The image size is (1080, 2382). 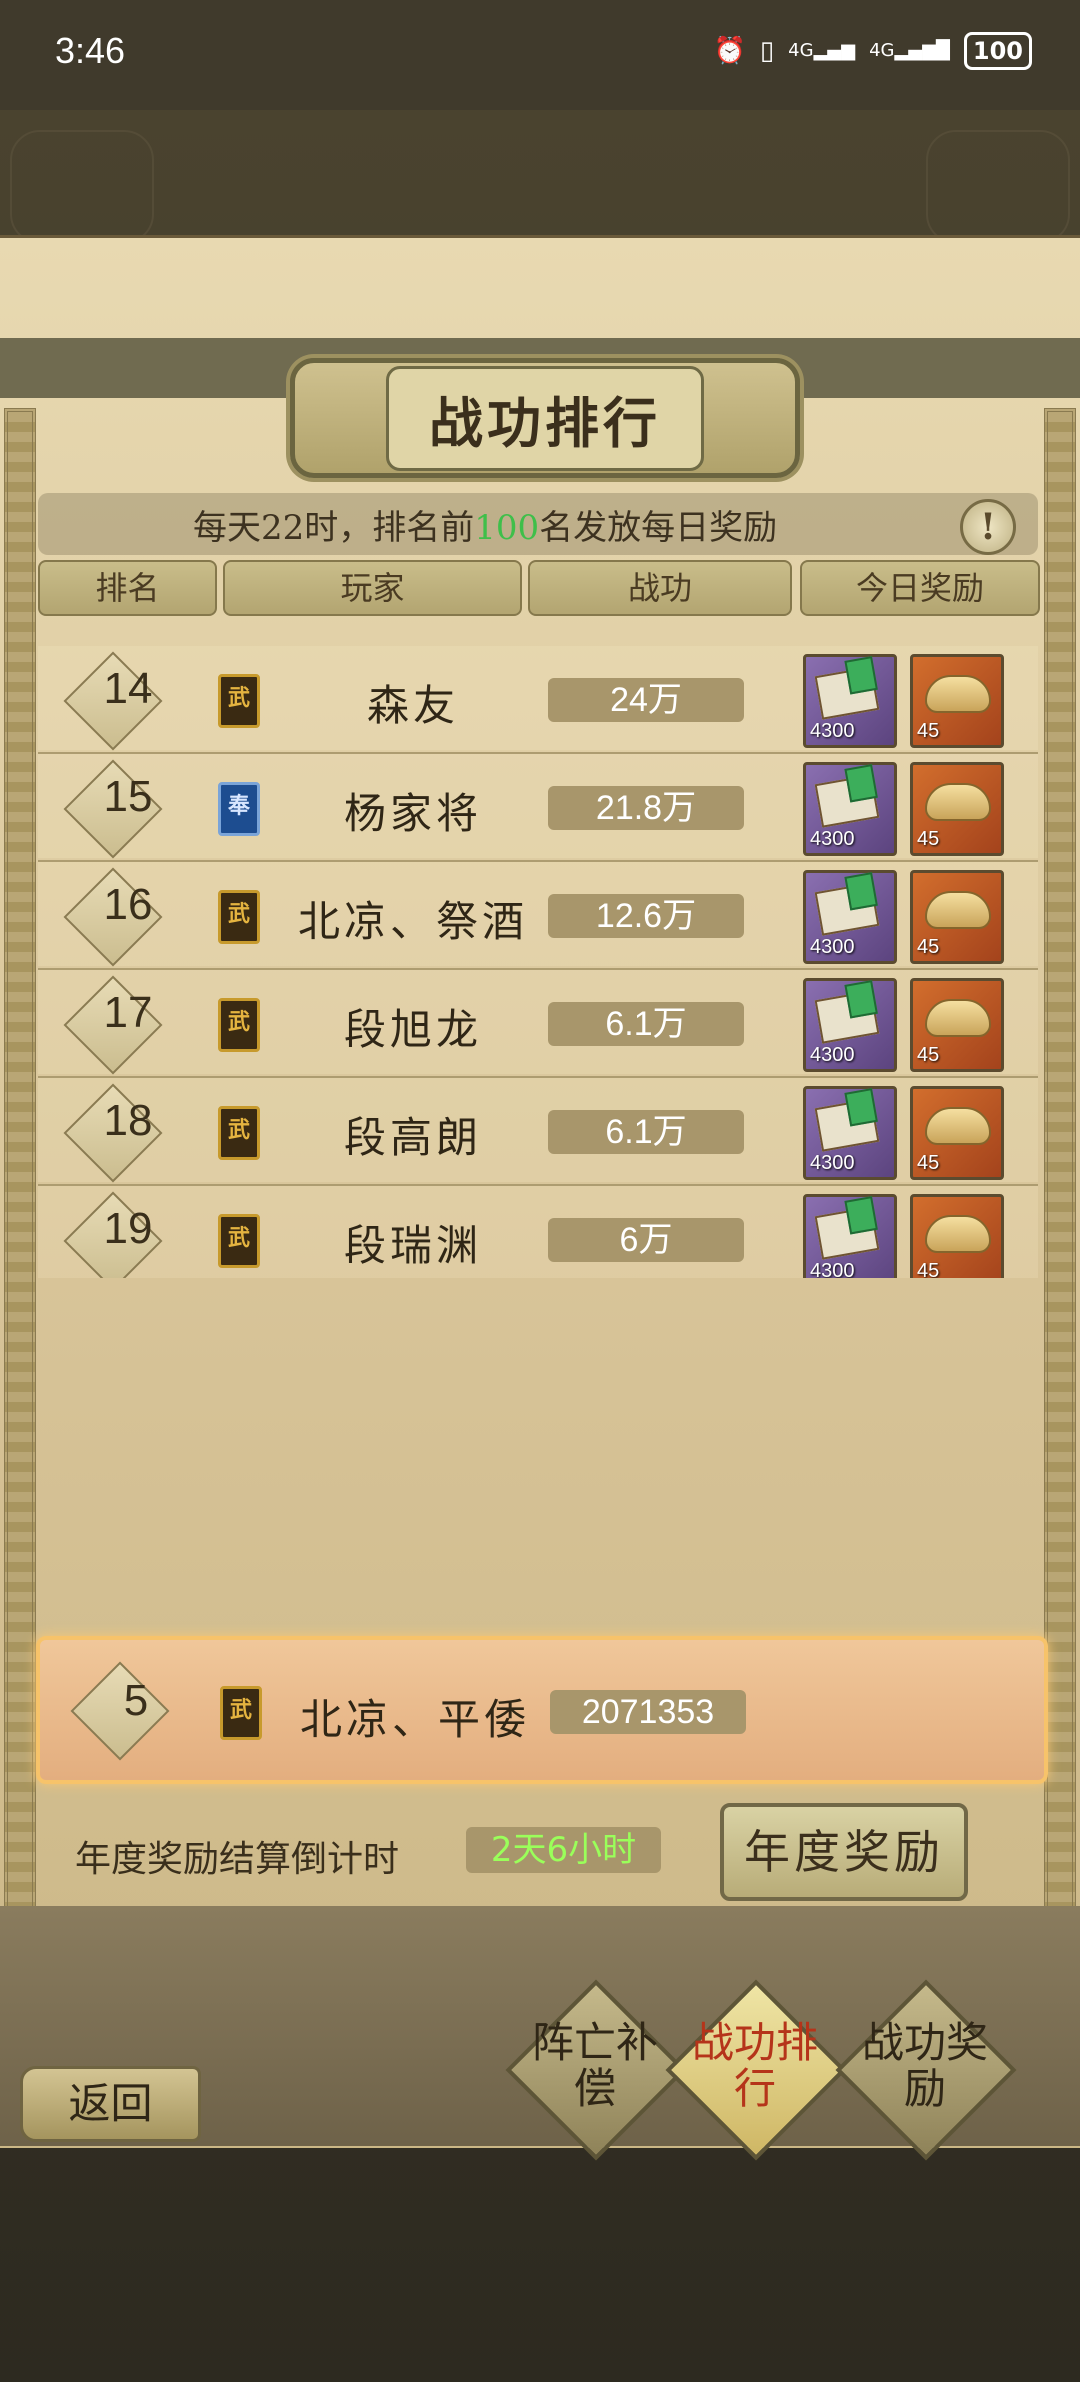 I want to click on rank-number: 15, so click(x=128, y=796).